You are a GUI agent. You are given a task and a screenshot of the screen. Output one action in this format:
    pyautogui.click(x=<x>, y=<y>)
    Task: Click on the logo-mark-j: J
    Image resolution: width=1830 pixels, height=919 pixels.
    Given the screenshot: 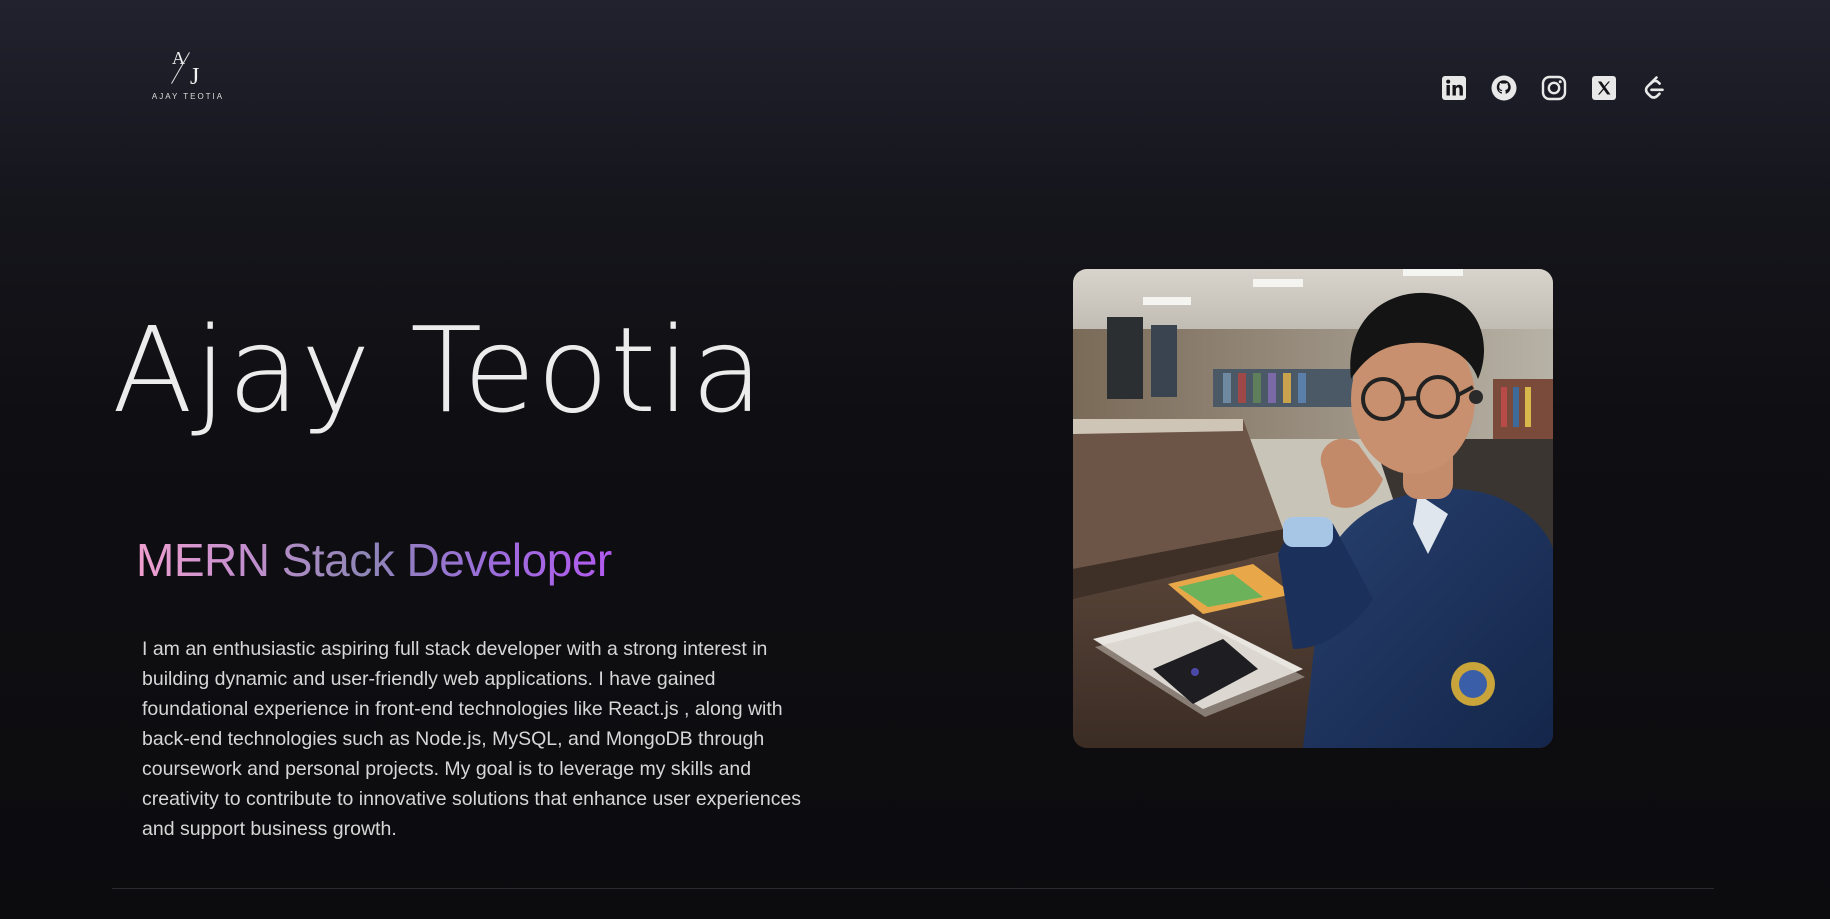 What is the action you would take?
    pyautogui.click(x=195, y=77)
    